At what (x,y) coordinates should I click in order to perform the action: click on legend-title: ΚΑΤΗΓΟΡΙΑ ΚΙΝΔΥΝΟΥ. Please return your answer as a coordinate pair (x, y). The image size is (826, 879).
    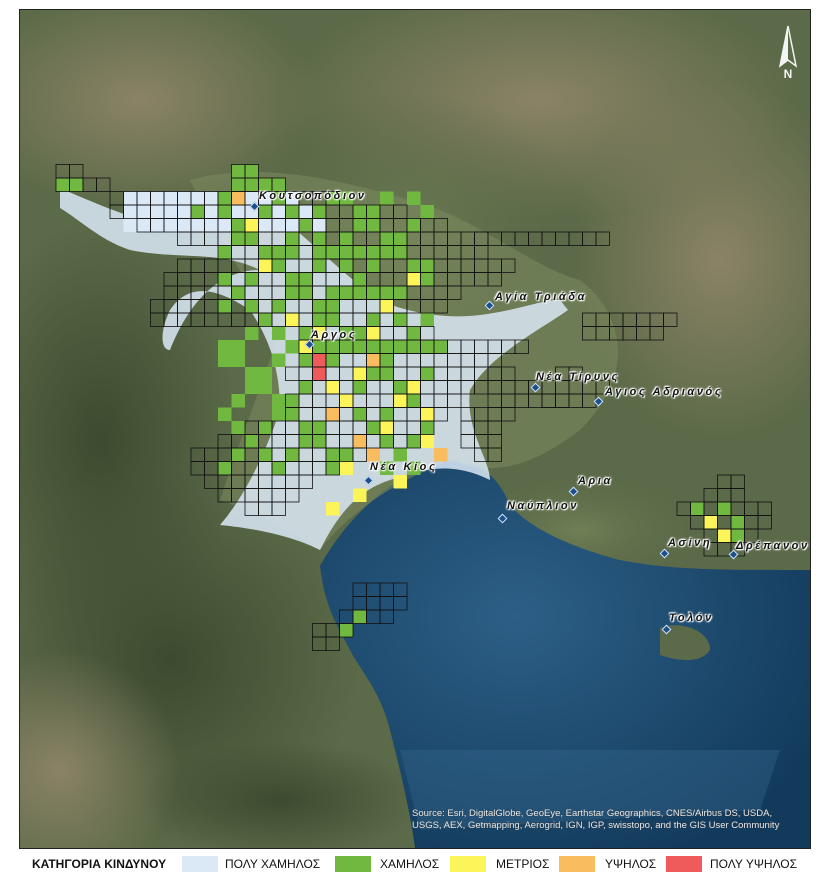
    Looking at the image, I should click on (99, 864).